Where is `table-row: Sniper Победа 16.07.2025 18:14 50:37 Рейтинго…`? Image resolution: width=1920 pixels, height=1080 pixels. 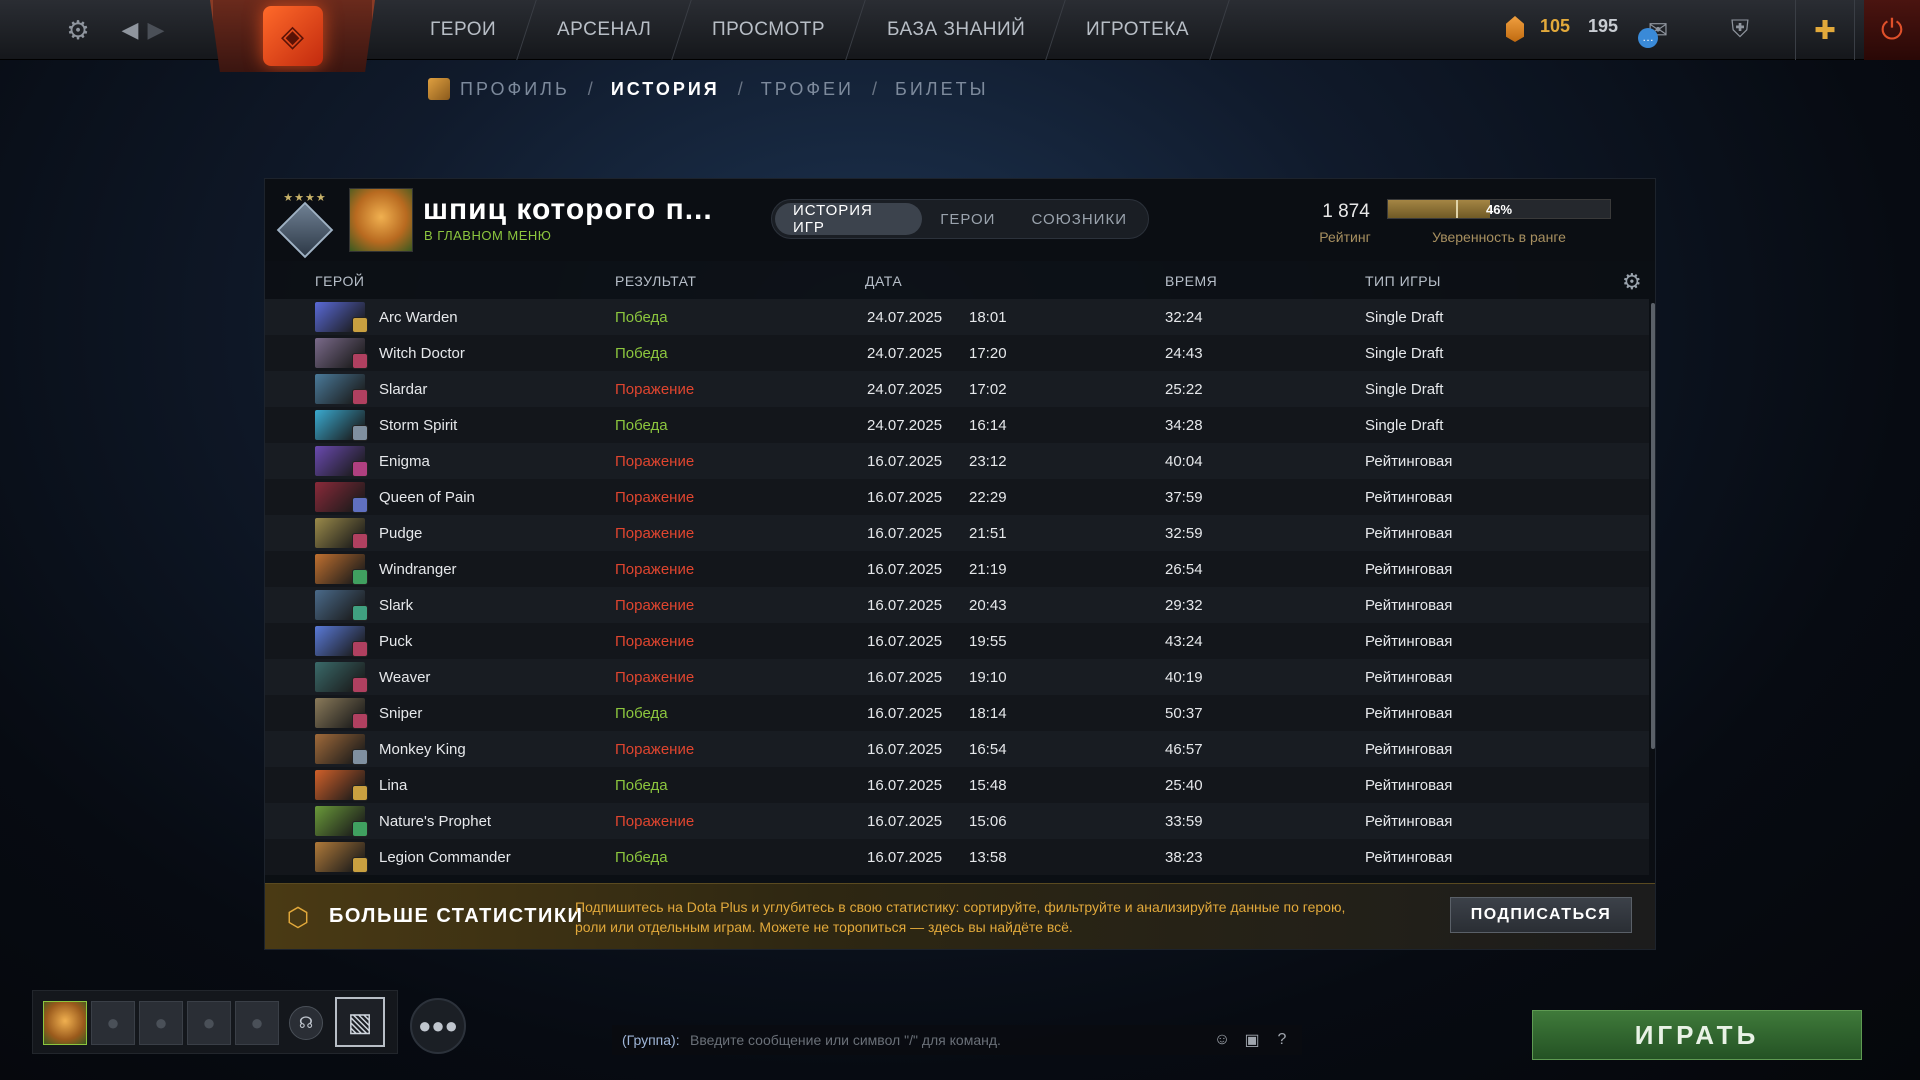
table-row: Sniper Победа 16.07.2025 18:14 50:37 Рейтинго… is located at coordinates (957, 713).